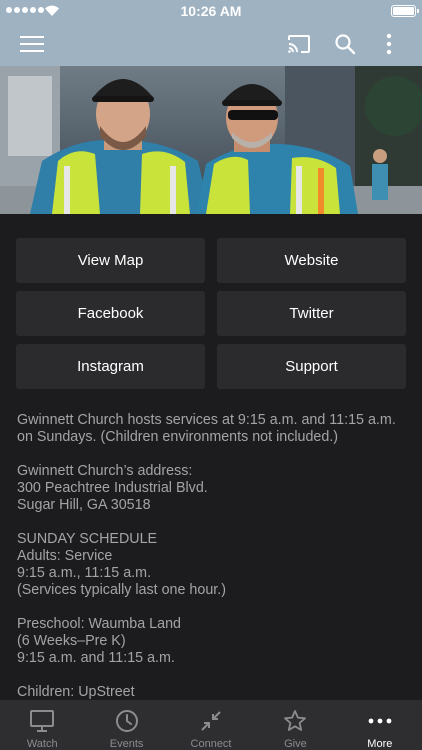  What do you see at coordinates (405, 11) in the screenshot?
I see `battery-icon` at bounding box center [405, 11].